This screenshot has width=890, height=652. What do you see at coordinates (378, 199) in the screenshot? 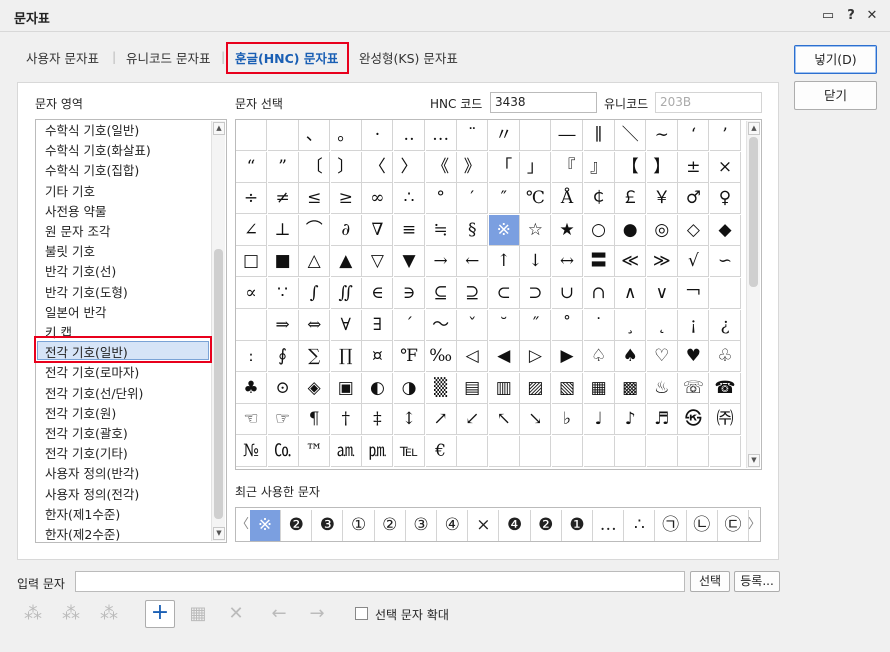
I see `char-cell: ∞` at bounding box center [378, 199].